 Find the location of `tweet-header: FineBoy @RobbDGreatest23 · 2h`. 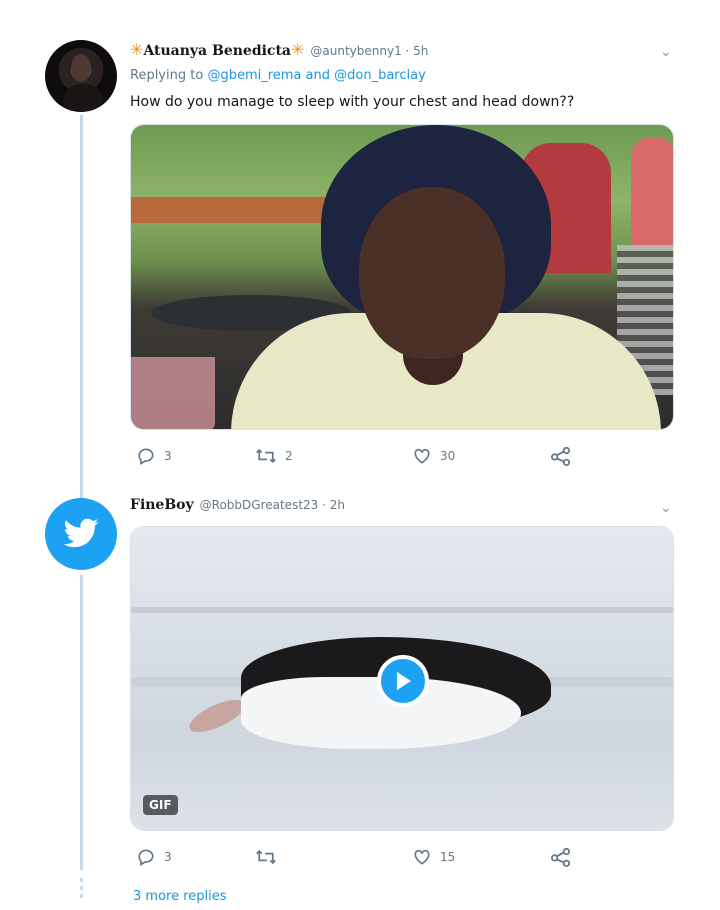

tweet-header: FineBoy @RobbDGreatest23 · 2h is located at coordinates (237, 505).